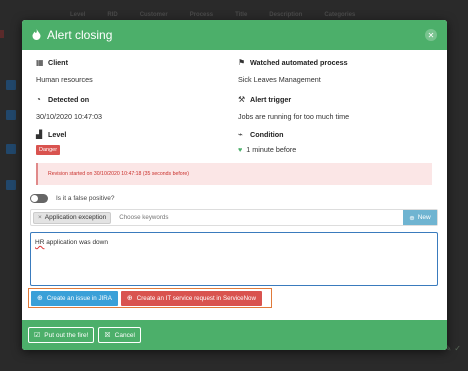  I want to click on keyword-input, so click(249, 217).